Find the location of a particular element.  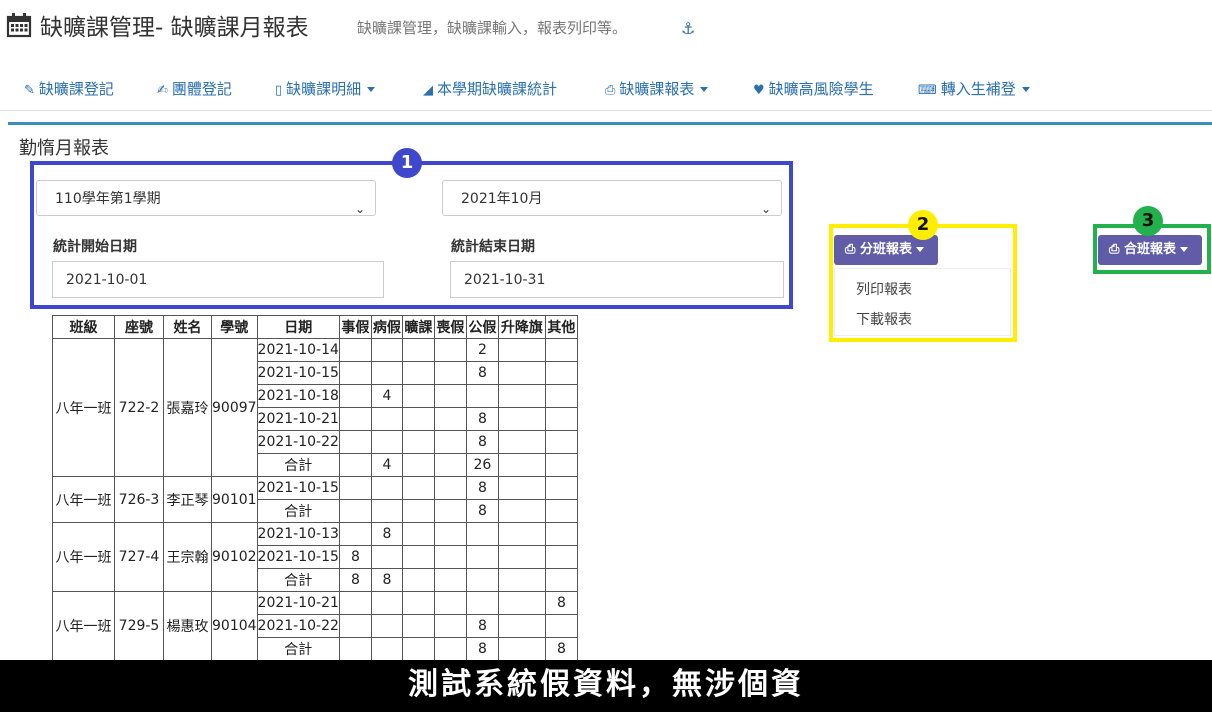

student-id-cell: 90104 is located at coordinates (234, 626).